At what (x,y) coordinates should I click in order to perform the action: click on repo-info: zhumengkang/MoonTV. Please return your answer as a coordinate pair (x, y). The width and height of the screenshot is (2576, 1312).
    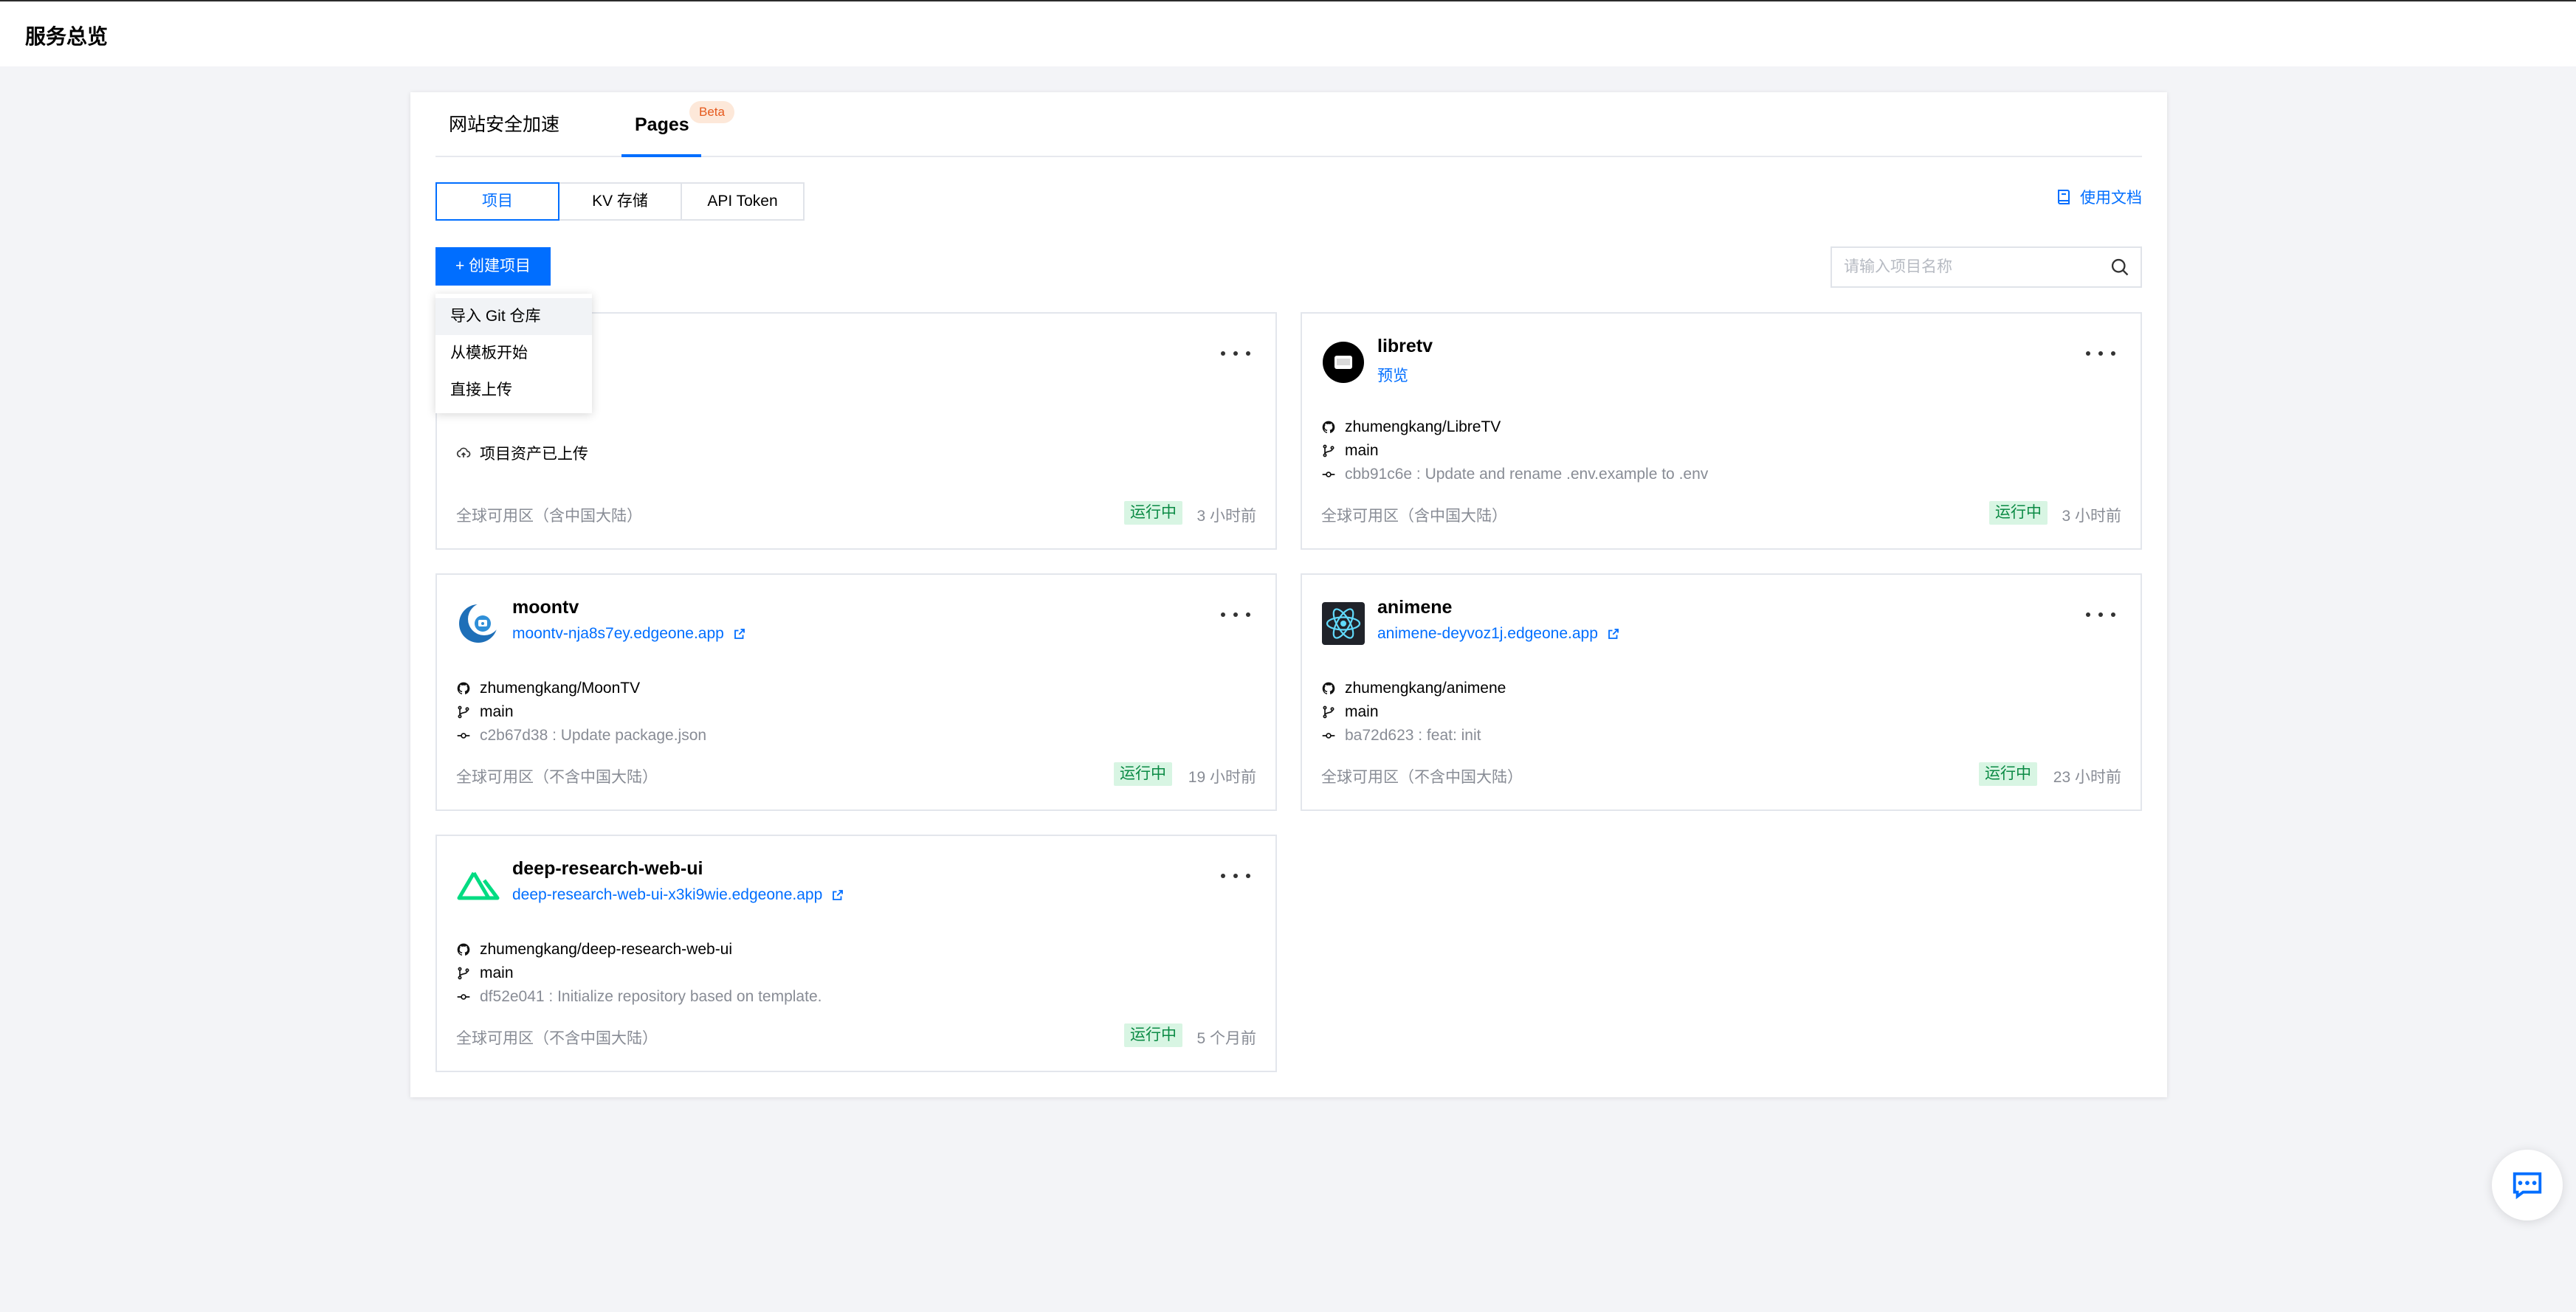
    Looking at the image, I should click on (548, 688).